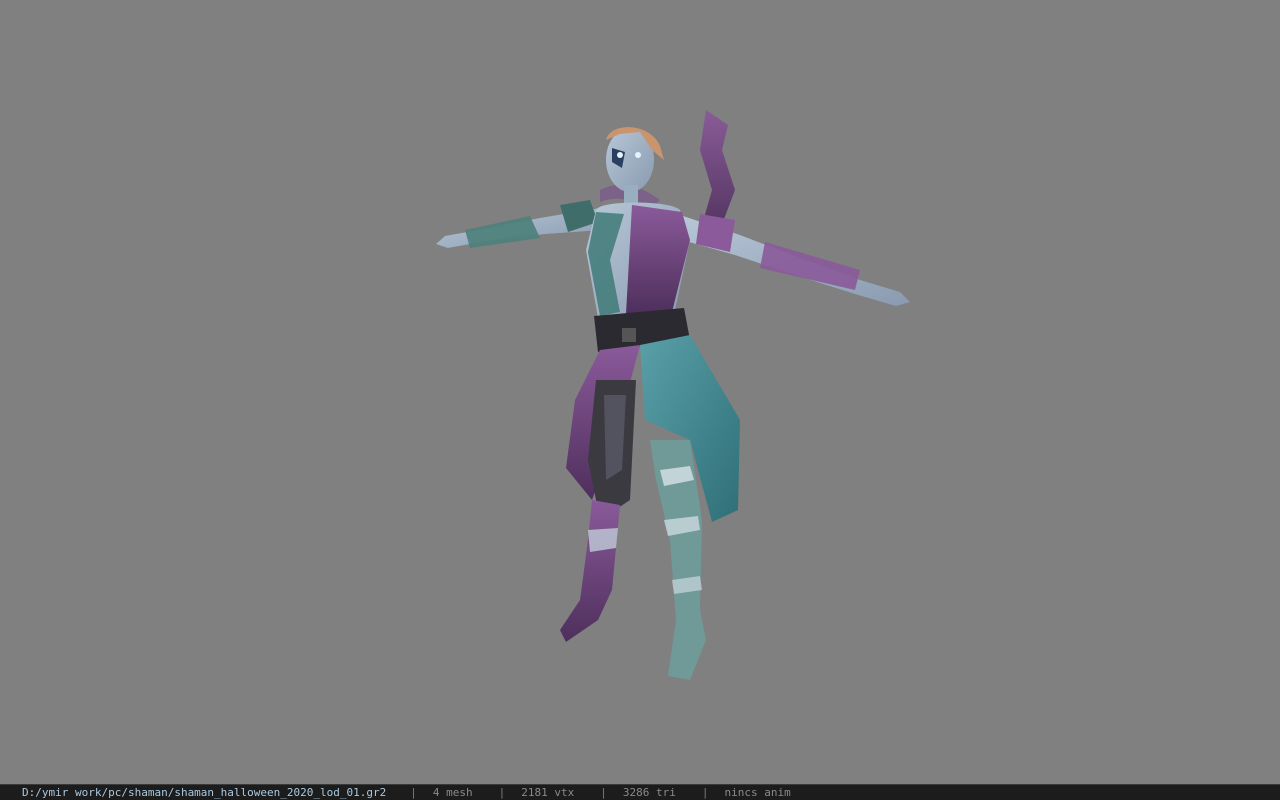 This screenshot has height=800, width=1280. I want to click on animation-status: nincs anim, so click(757, 792).